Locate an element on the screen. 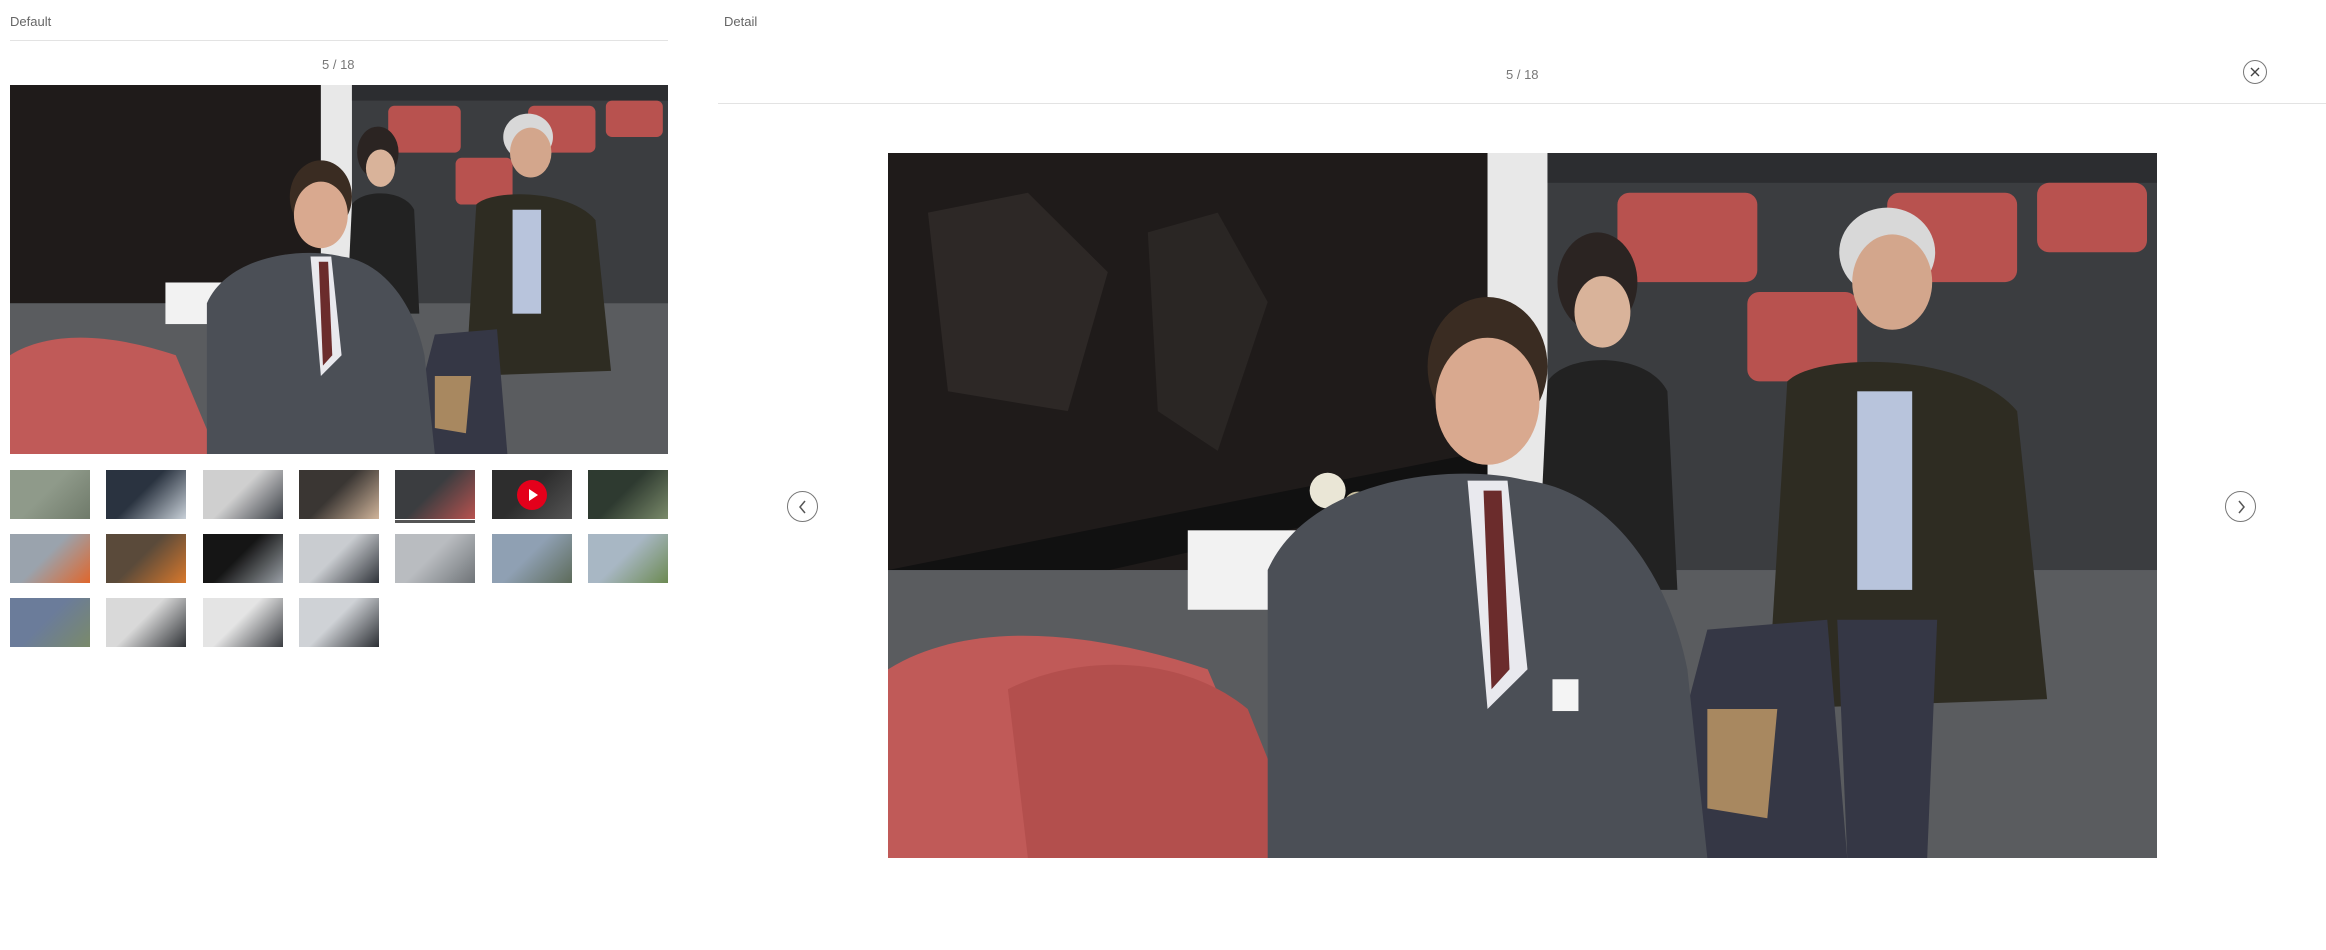 The width and height of the screenshot is (2326, 950). prev-button is located at coordinates (802, 506).